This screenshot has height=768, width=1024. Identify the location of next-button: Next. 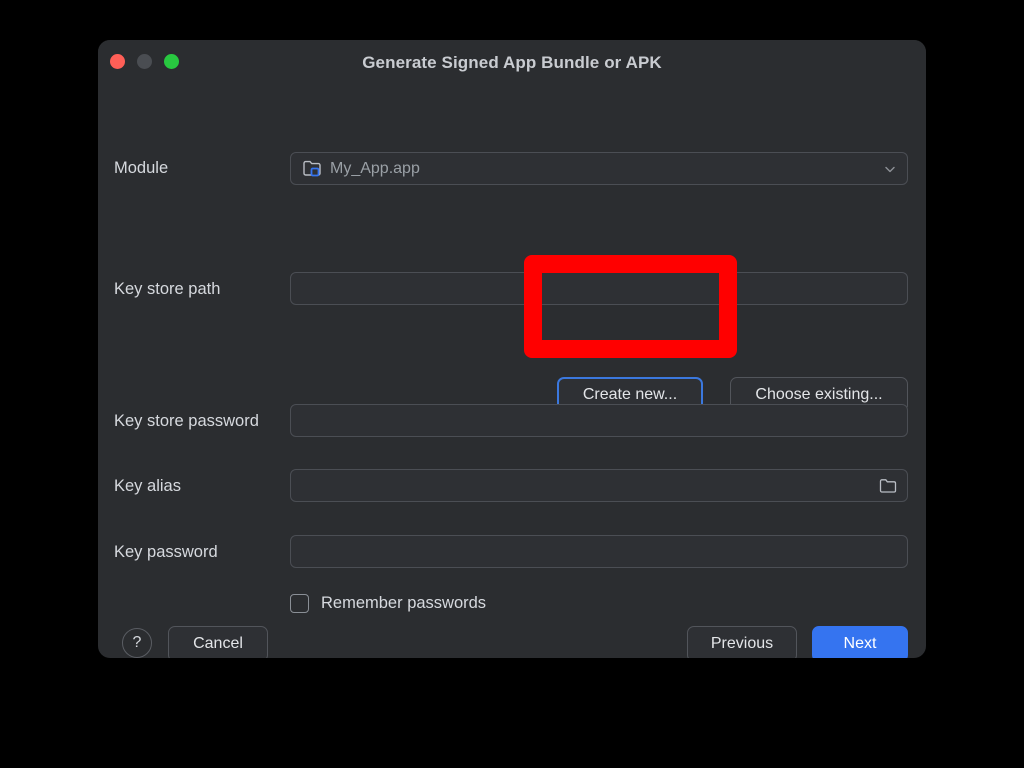
(860, 642).